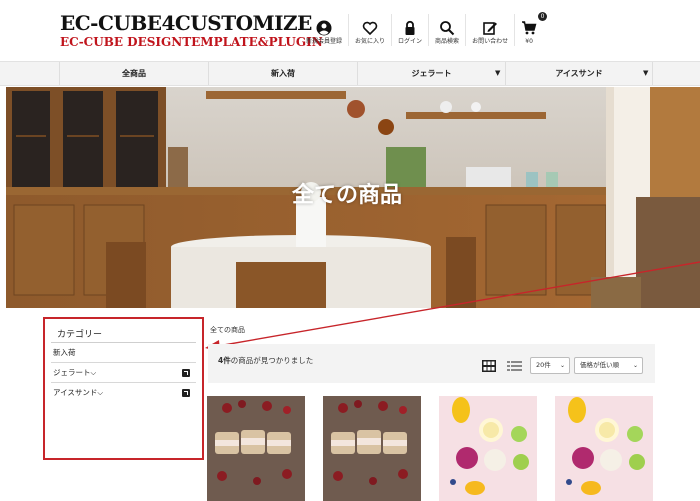  Describe the element at coordinates (432, 448) in the screenshot. I see `product-grid` at that location.